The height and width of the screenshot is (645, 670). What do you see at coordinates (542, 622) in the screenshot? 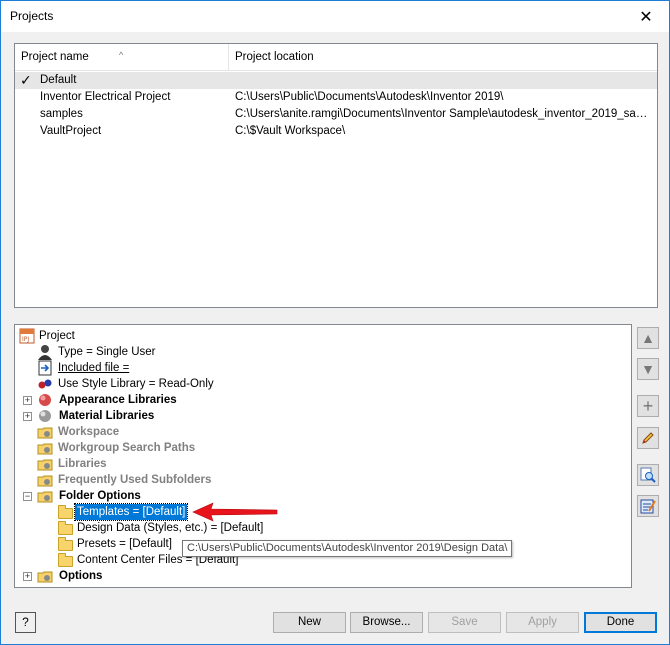
I see `apply-button: Apply` at bounding box center [542, 622].